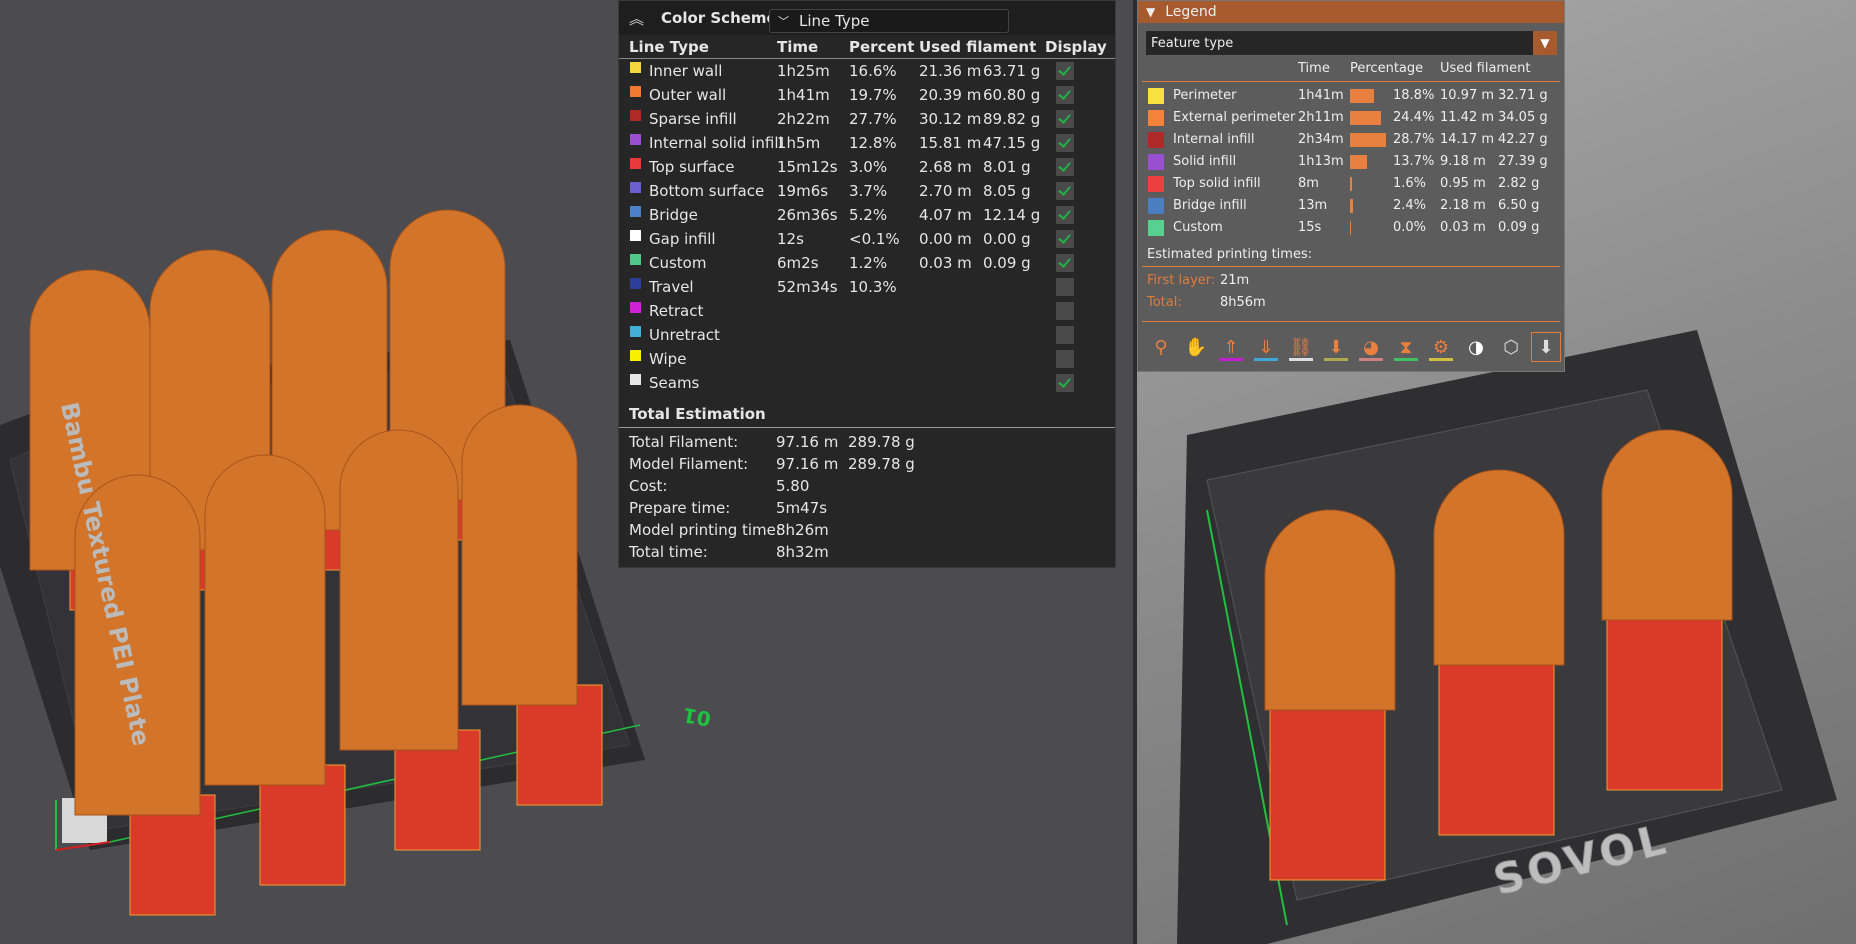  What do you see at coordinates (1210, 205) in the screenshot?
I see `feature-name: Bridge infill` at bounding box center [1210, 205].